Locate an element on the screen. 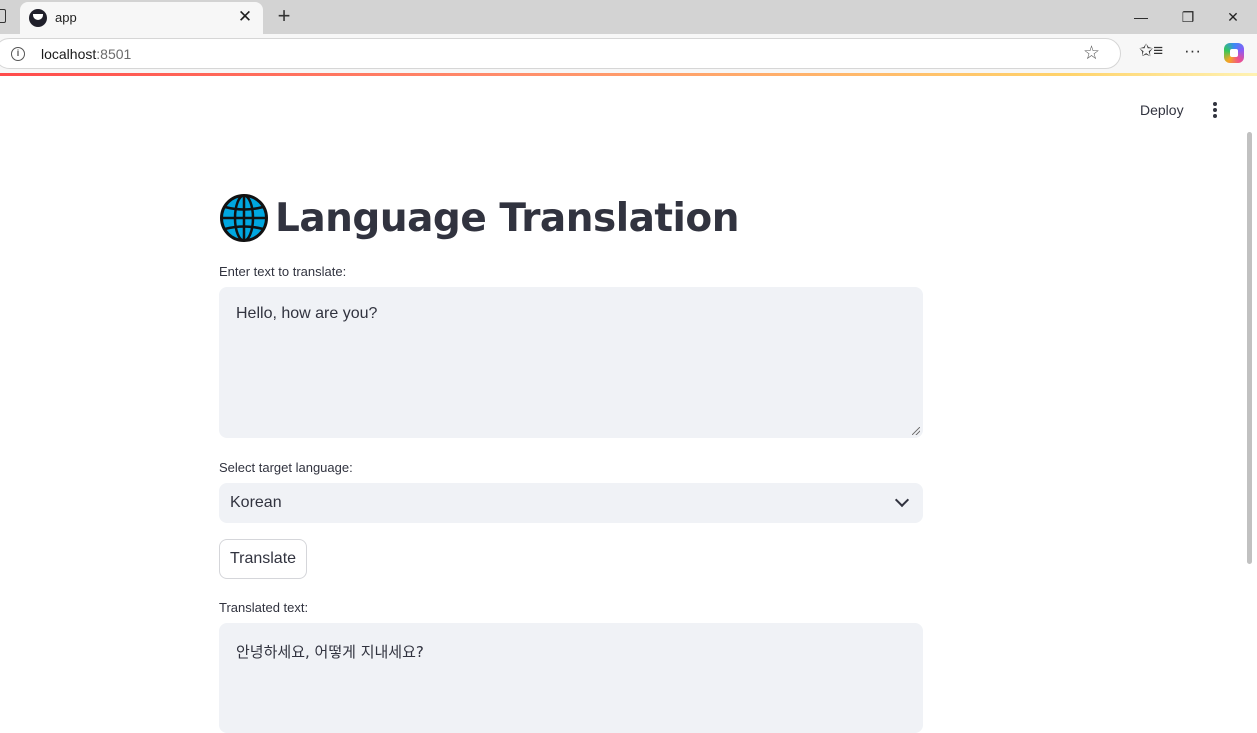  browser-toolbar: i localhost:8501 ☆ is located at coordinates (628, 53).